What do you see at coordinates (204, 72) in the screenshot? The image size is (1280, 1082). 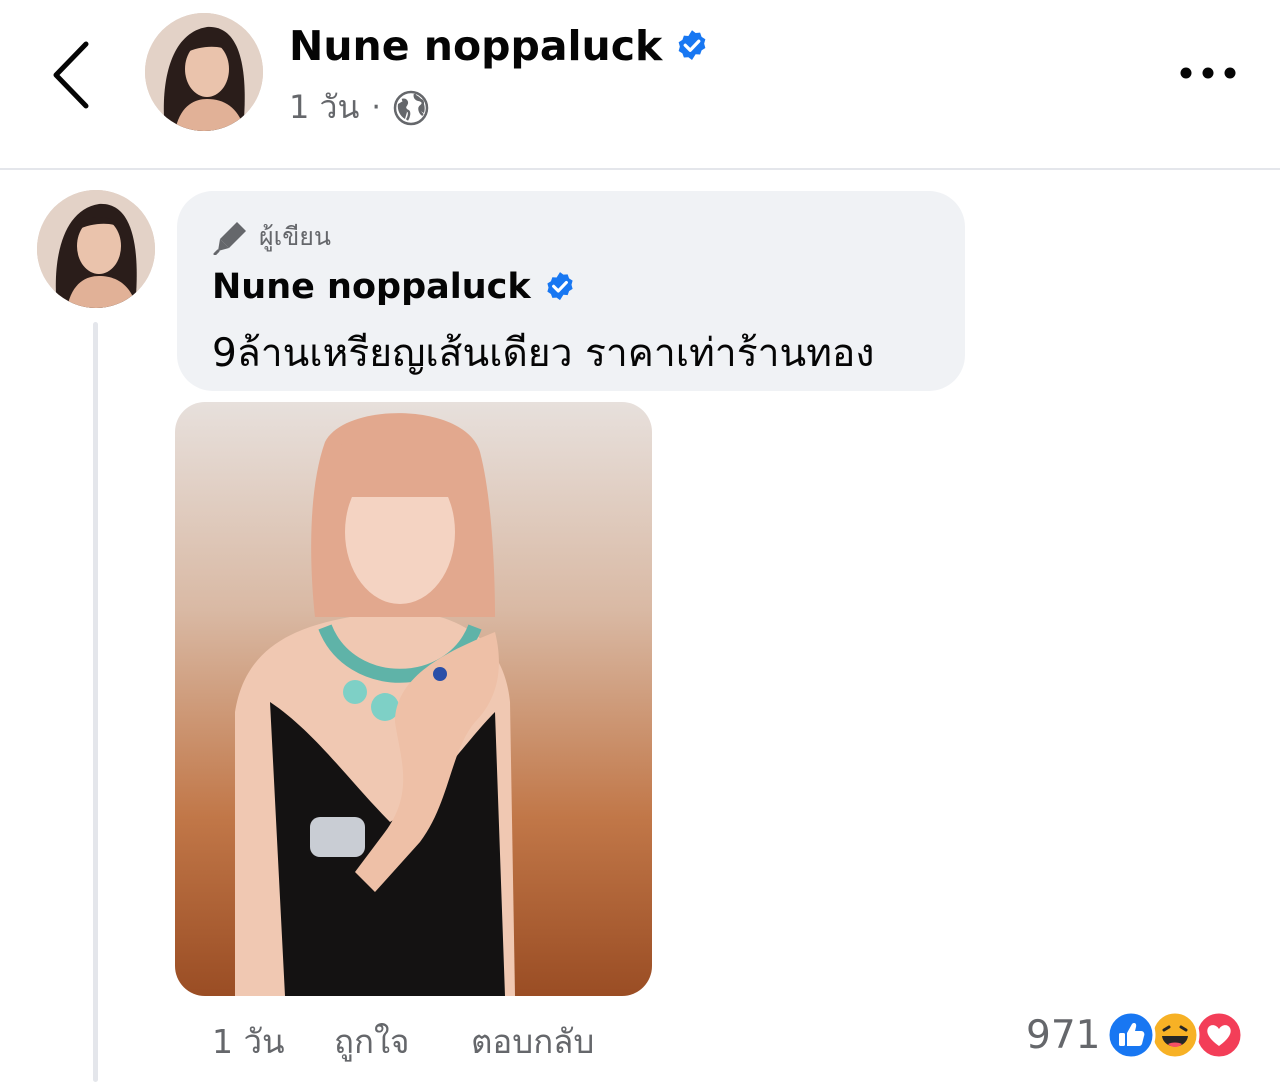 I see `poster-avatar` at bounding box center [204, 72].